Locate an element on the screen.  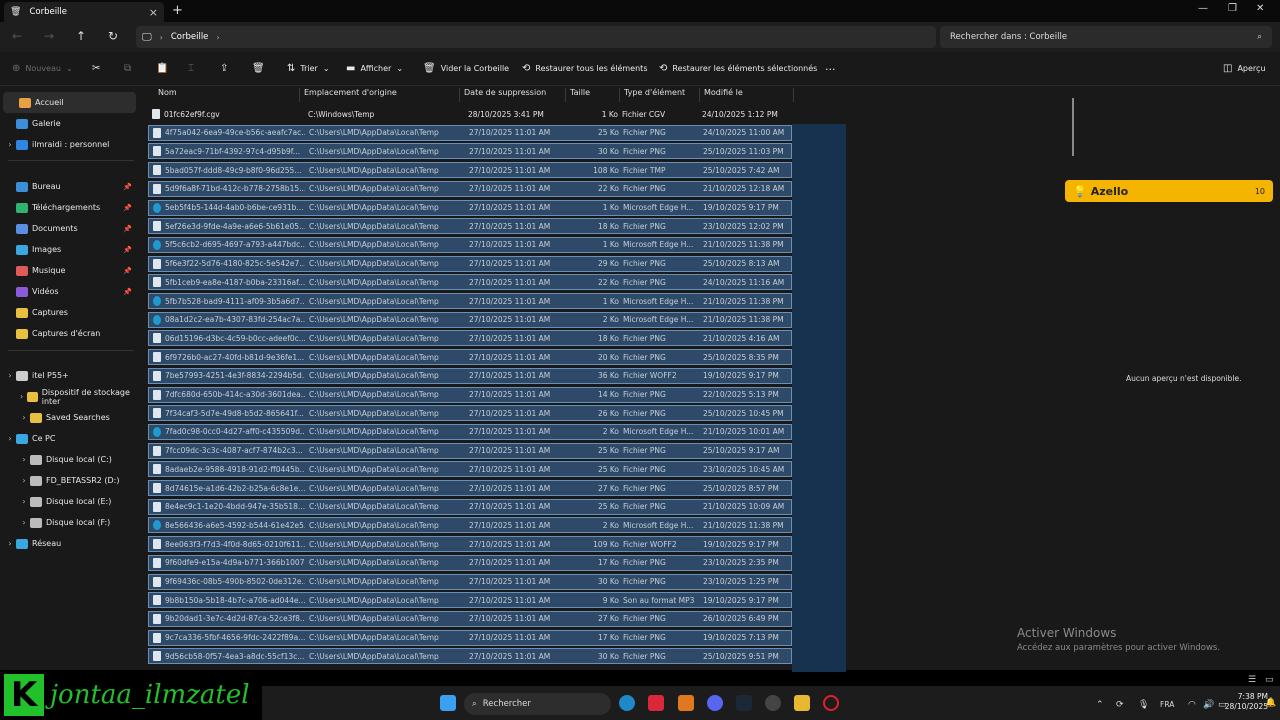
column-header-deleted: Date de suppression is located at coordinates (513, 95).